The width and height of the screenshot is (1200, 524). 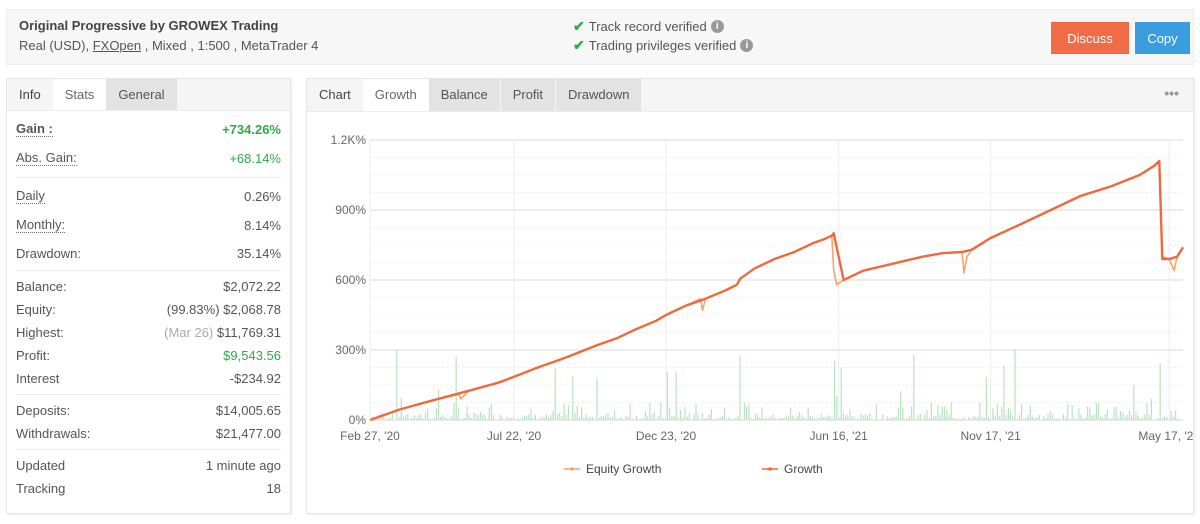 What do you see at coordinates (255, 378) in the screenshot?
I see `stat-value: -$234.92` at bounding box center [255, 378].